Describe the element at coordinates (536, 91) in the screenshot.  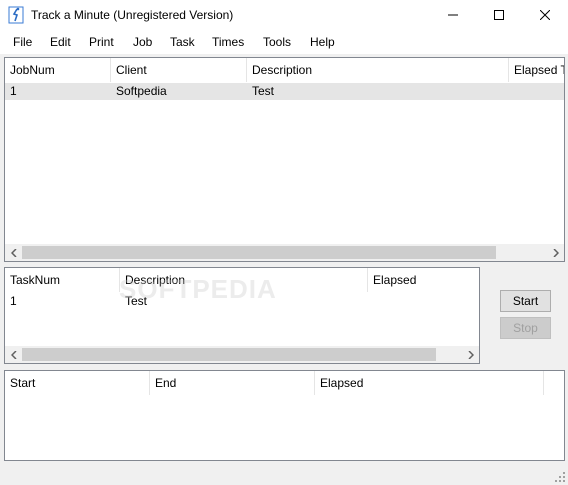
I see `cell-elapsed` at that location.